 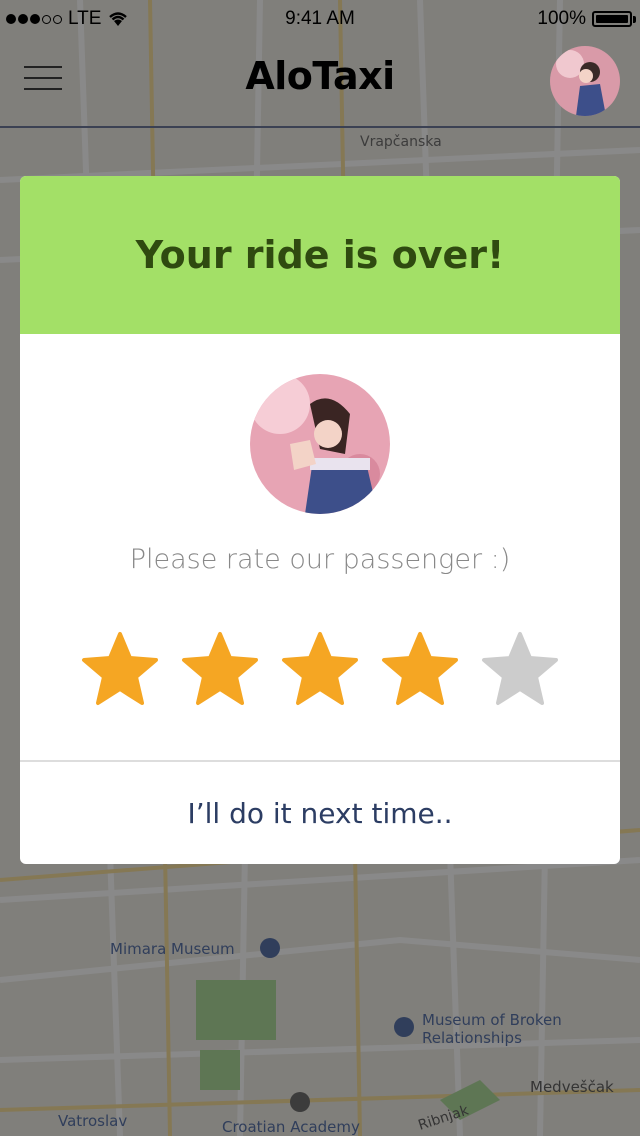 What do you see at coordinates (420, 670) in the screenshot?
I see `star-4-icon` at bounding box center [420, 670].